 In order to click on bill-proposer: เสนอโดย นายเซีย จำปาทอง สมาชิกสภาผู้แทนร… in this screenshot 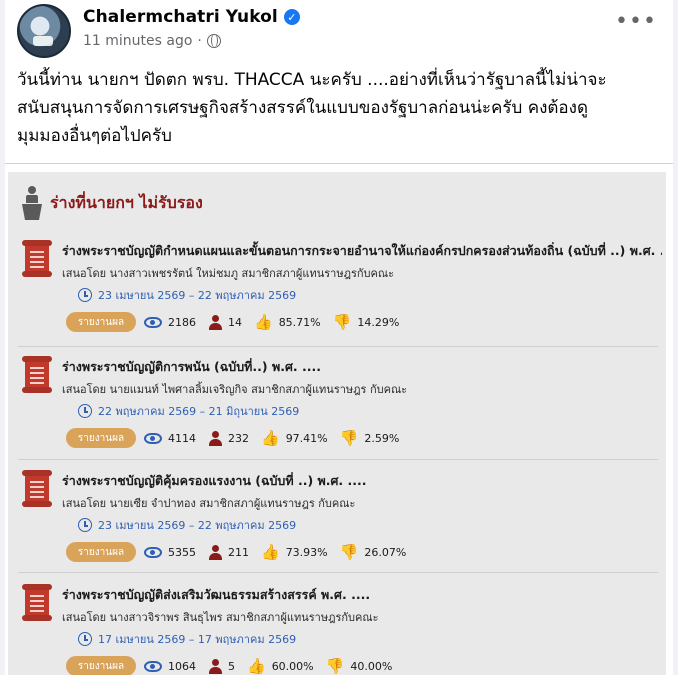, I will do `click(209, 503)`.